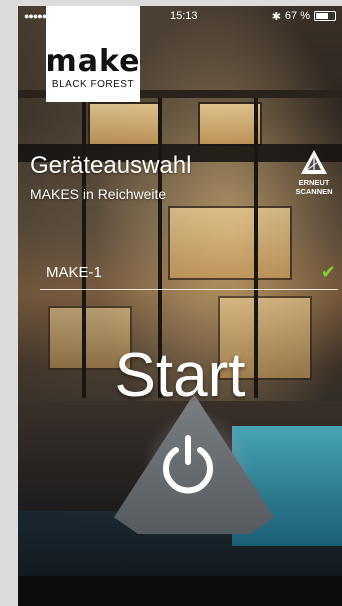  What do you see at coordinates (98, 194) in the screenshot?
I see `page-subtitle: MAKES in Reichweite` at bounding box center [98, 194].